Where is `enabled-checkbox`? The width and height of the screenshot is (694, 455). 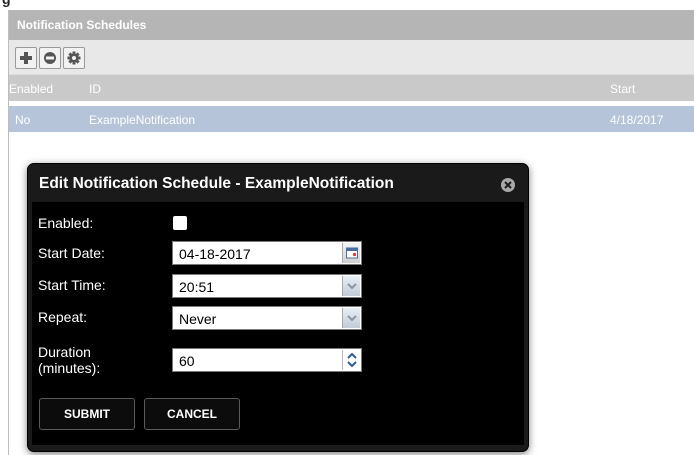
enabled-checkbox is located at coordinates (180, 223).